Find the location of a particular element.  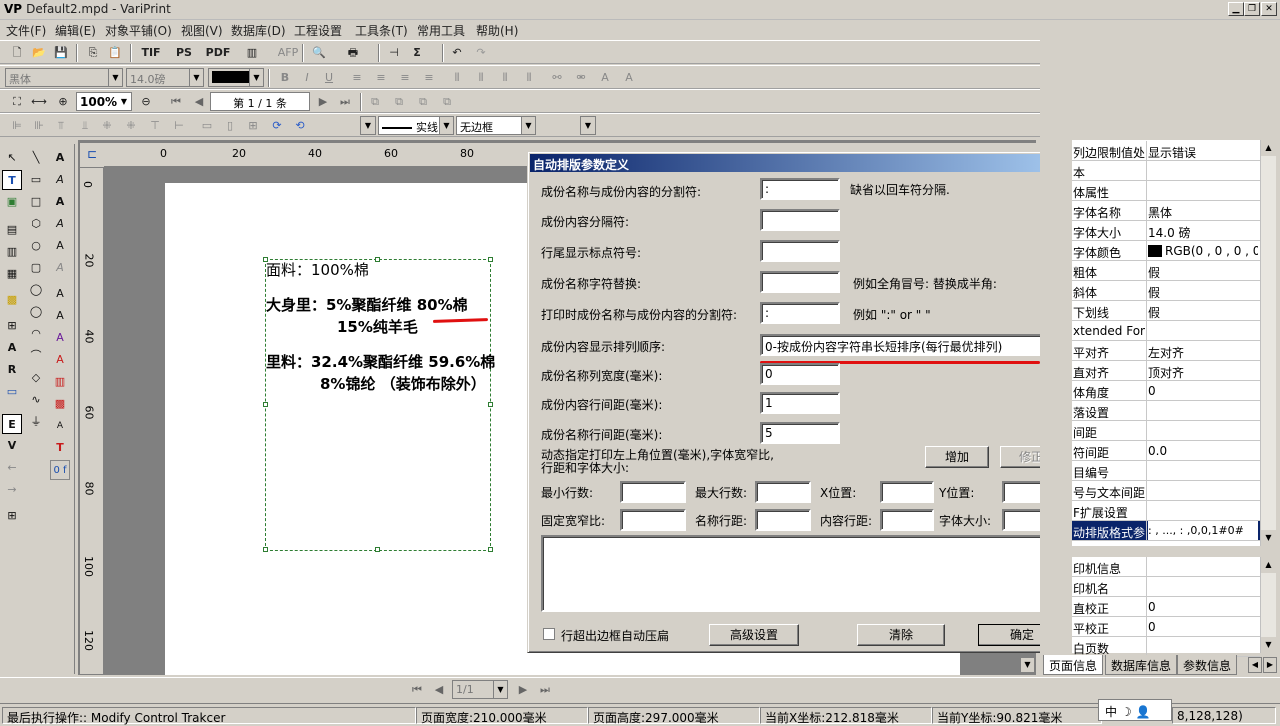

fit-width-icon: ⟷ is located at coordinates (39, 102).